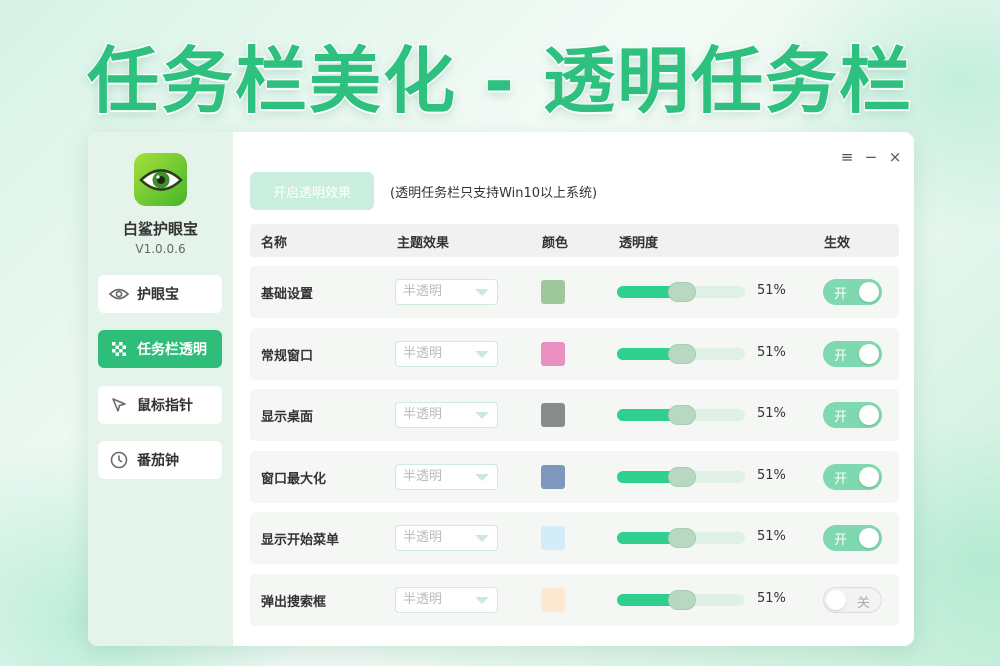 This screenshot has height=666, width=1000. Describe the element at coordinates (895, 157) in the screenshot. I see `close-icon: ×` at that location.